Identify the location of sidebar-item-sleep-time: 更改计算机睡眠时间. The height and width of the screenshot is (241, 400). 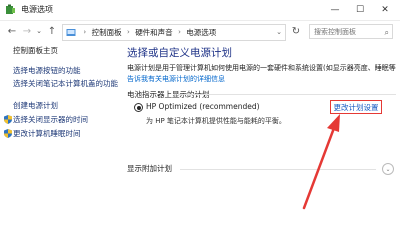
(47, 133).